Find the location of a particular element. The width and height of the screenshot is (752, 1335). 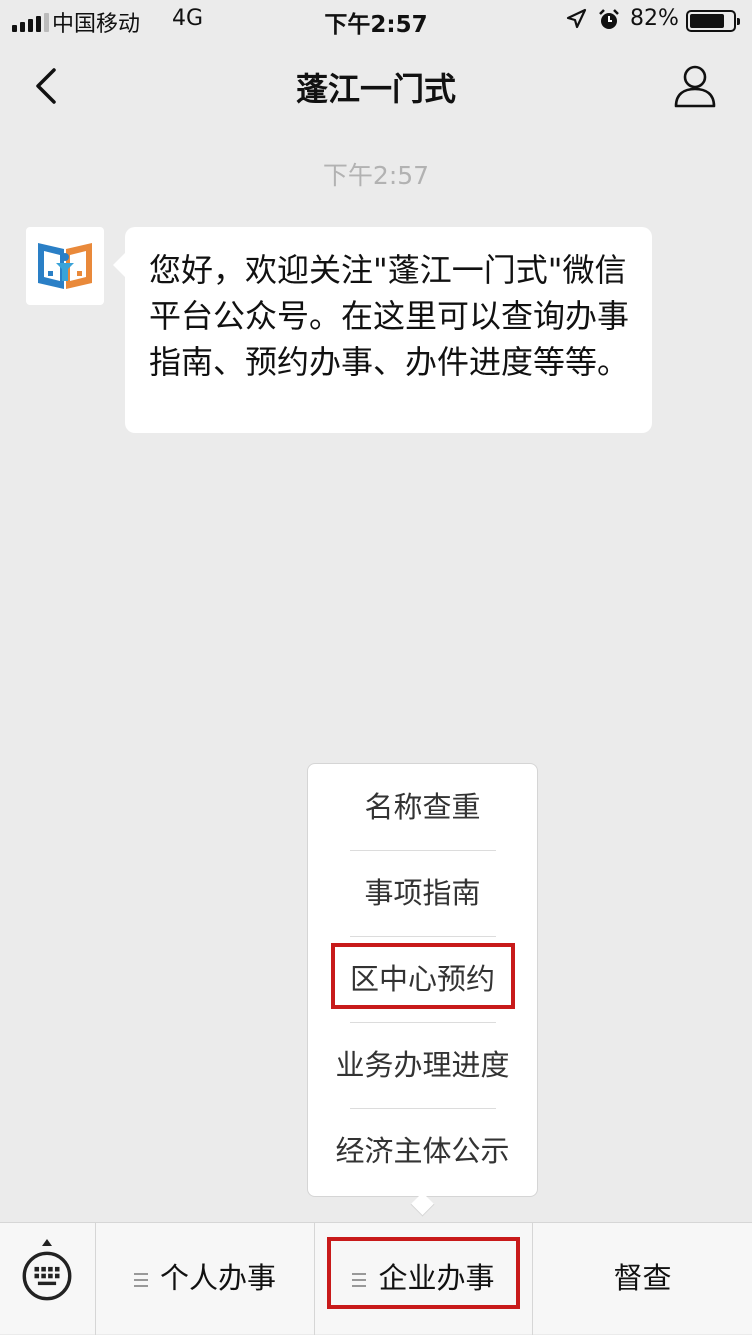

menu-item-guide: 事项指南 is located at coordinates (422, 893).